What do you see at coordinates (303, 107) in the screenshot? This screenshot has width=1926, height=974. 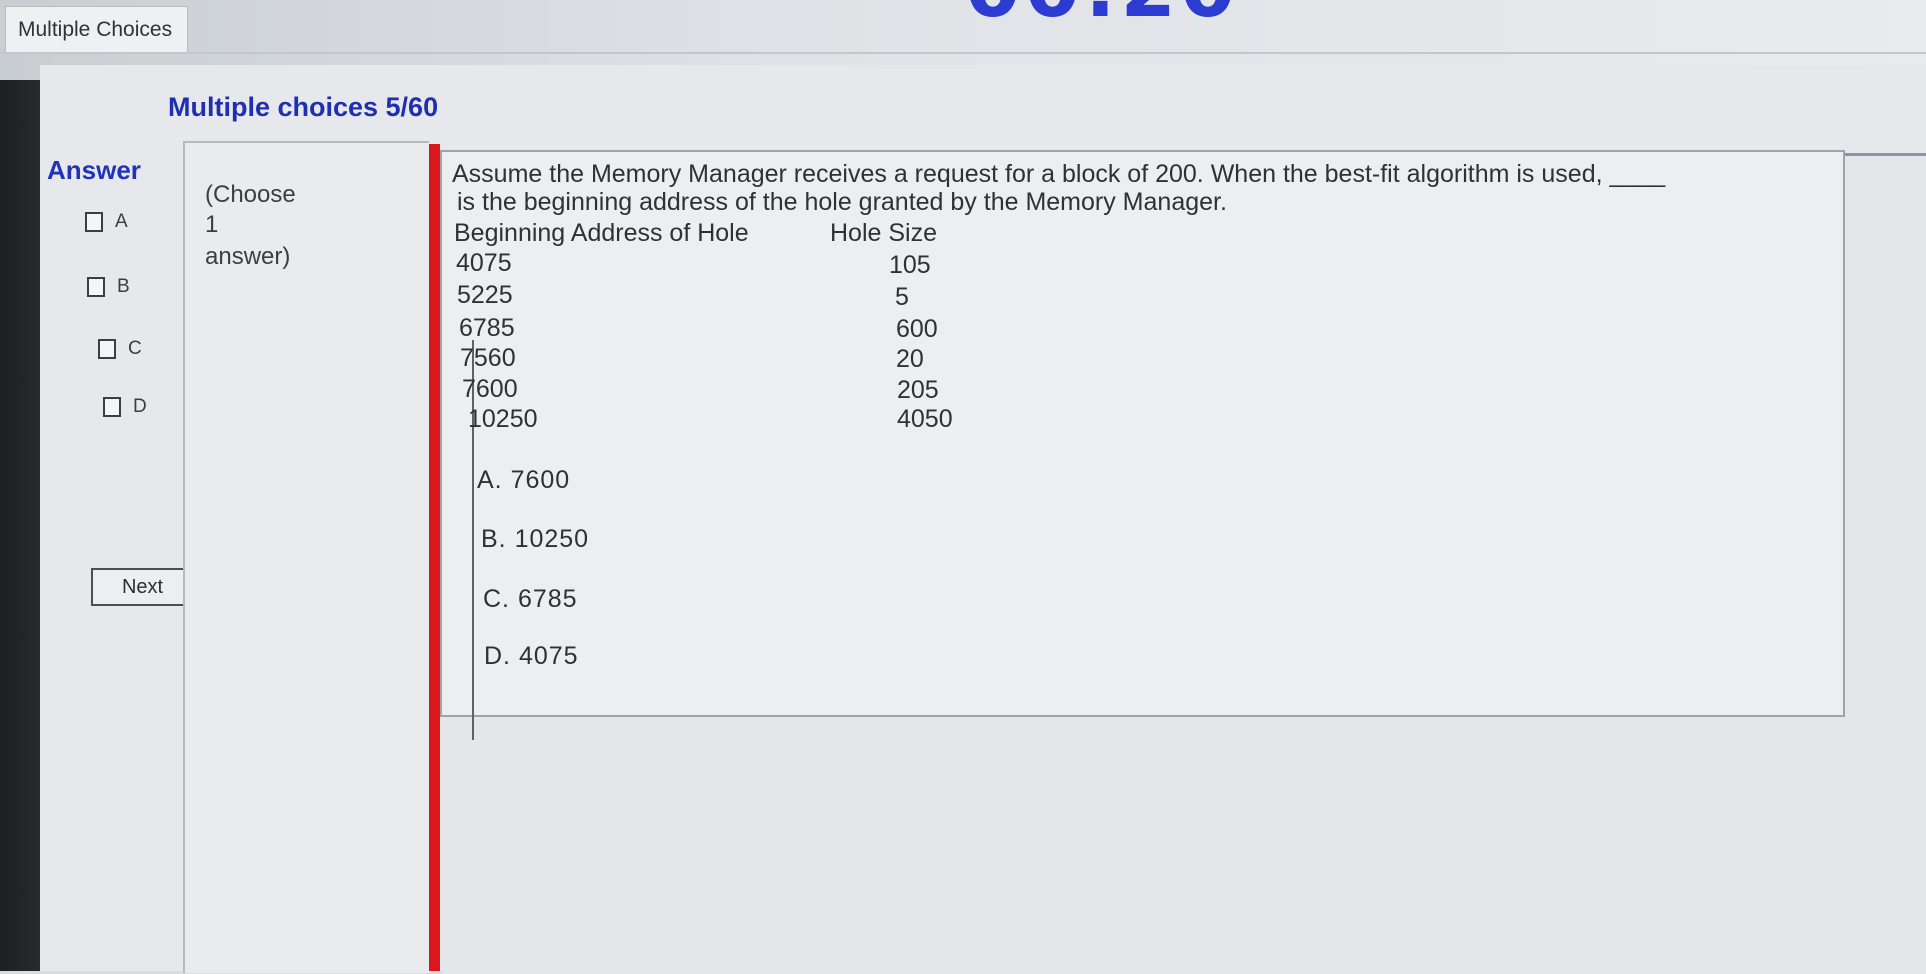 I see `page-title: Multiple choices 5/60` at bounding box center [303, 107].